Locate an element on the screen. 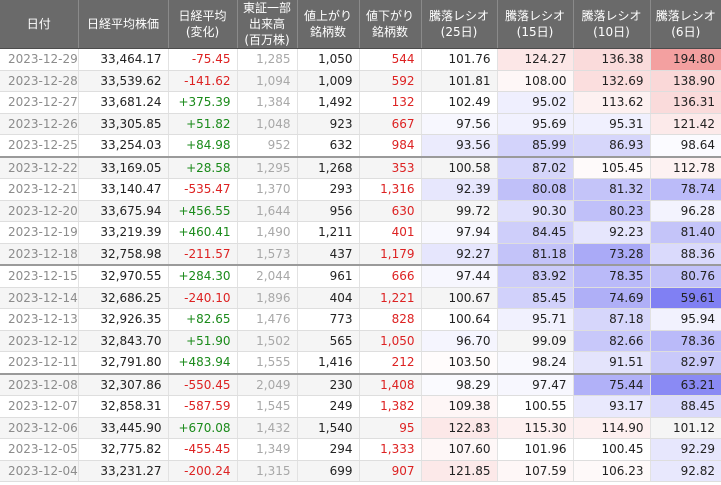  ratio-25-cell: 96.70 is located at coordinates (459, 341).